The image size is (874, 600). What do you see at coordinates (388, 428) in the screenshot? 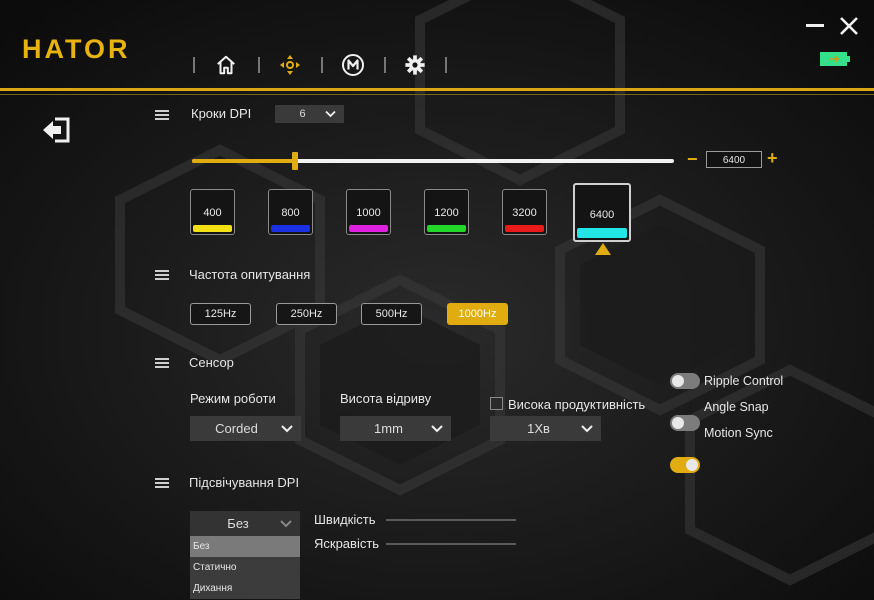
I see `lod-value: 1mm` at bounding box center [388, 428].